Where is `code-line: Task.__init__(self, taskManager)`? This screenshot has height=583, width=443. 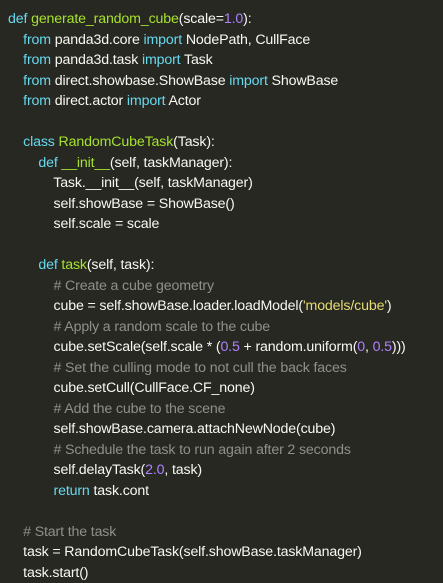
code-line: Task.__init__(self, taskManager) is located at coordinates (221, 183).